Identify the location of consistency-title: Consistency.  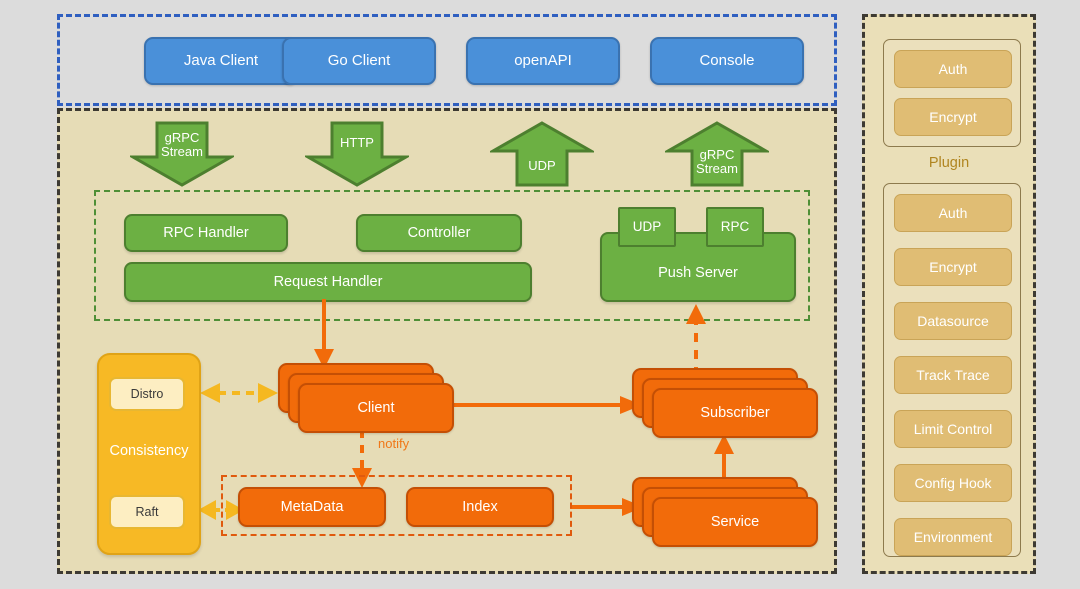
(149, 451).